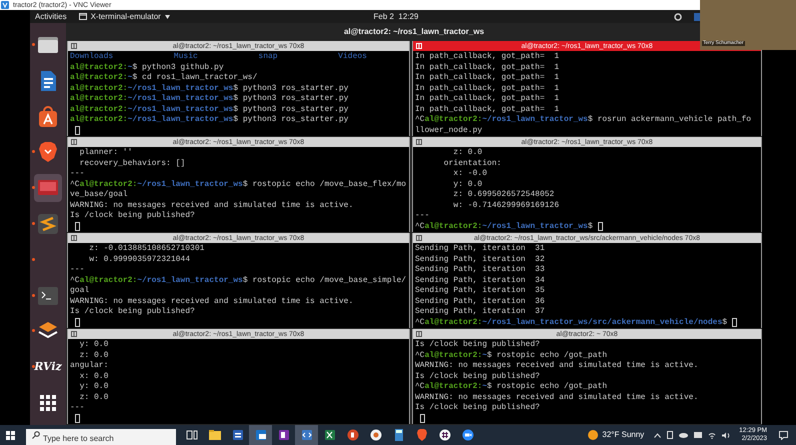  What do you see at coordinates (783, 435) in the screenshot?
I see `notification-icon` at bounding box center [783, 435].